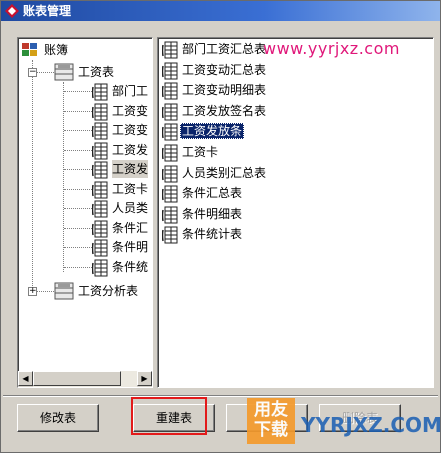 The image size is (441, 453). I want to click on scroll-right-button: ▶, so click(144, 378).